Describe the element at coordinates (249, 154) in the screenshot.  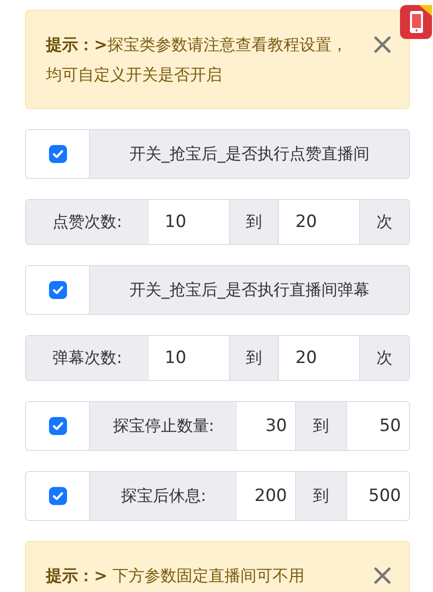
I see `switch-label: 开关_抢宝后_是否执行点赞直播间` at that location.